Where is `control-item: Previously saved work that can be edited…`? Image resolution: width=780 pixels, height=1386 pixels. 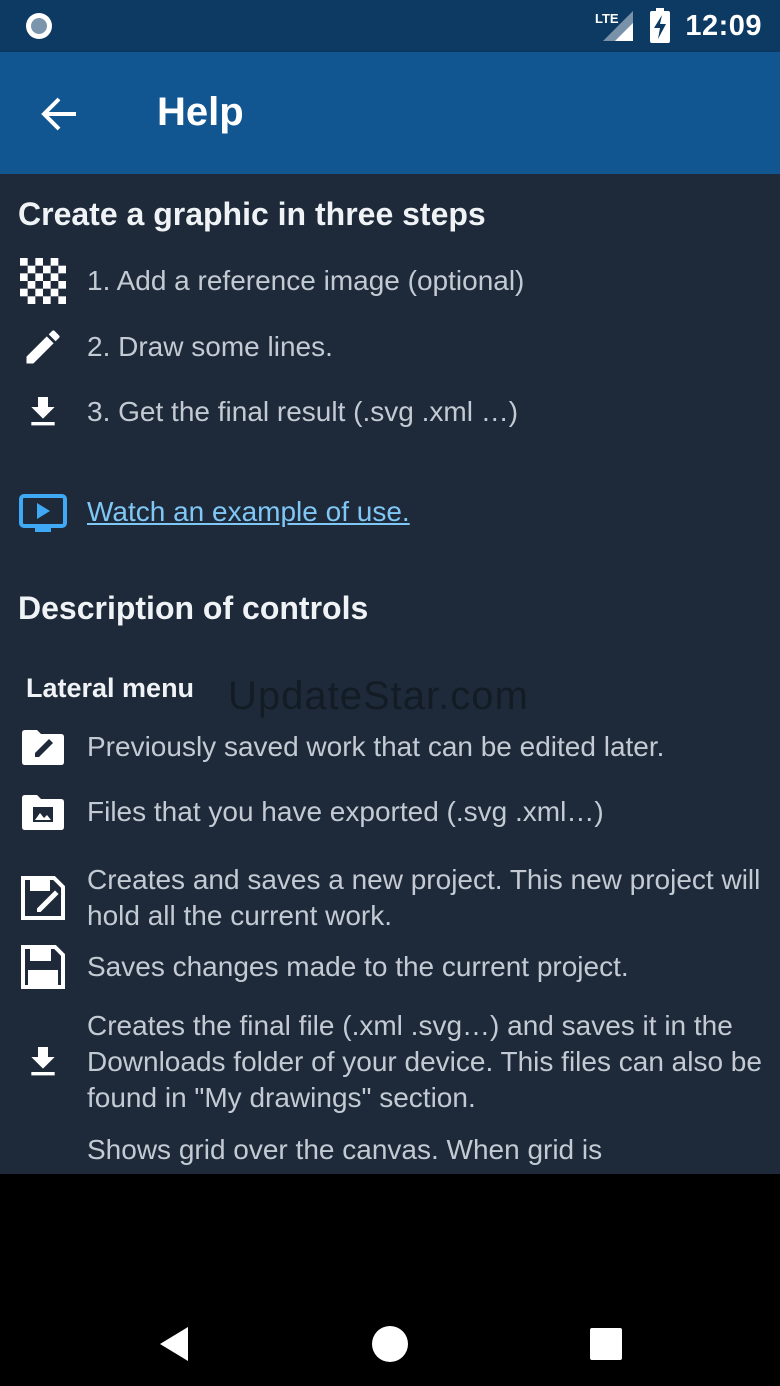 control-item: Previously saved work that can be edited… is located at coordinates (390, 747).